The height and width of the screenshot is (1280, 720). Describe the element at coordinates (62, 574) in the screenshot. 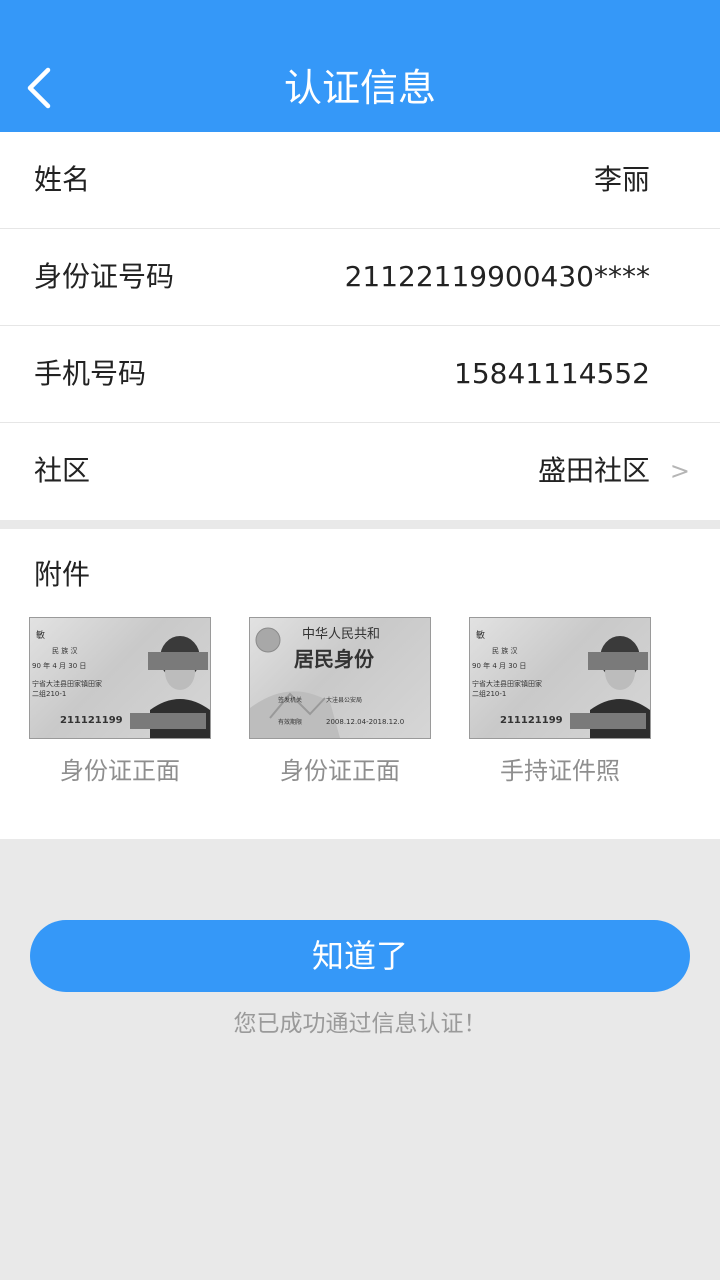

I see `attachments-title: 附件` at that location.